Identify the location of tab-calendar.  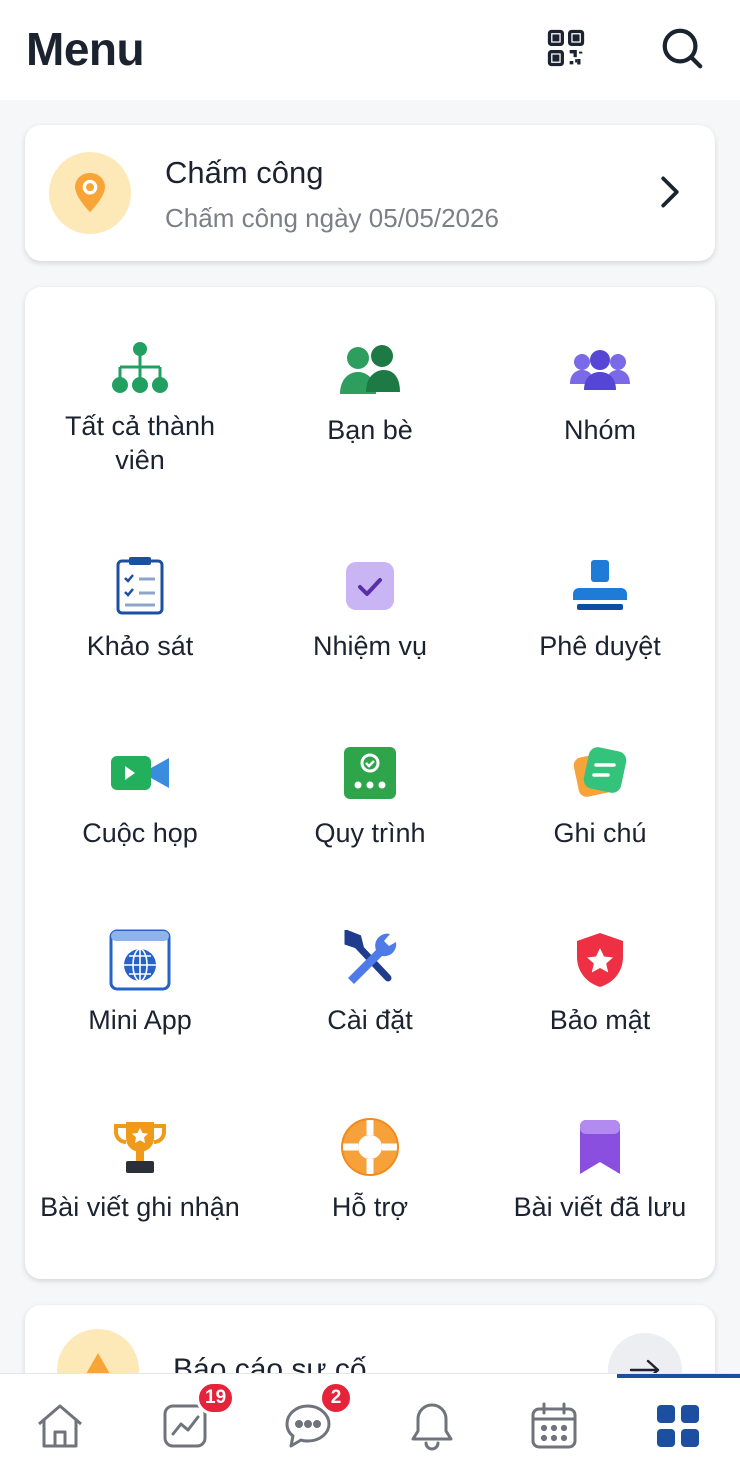
(554, 1426).